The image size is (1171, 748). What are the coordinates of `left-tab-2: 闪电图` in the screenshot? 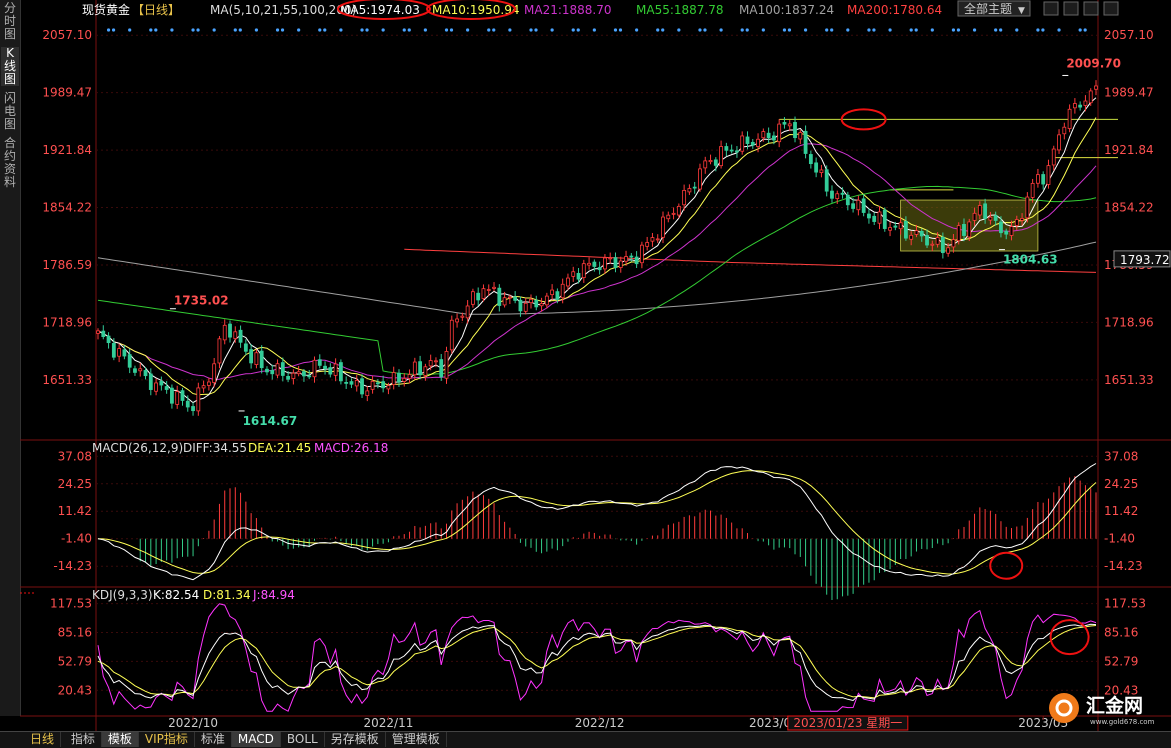 It's located at (10, 111).